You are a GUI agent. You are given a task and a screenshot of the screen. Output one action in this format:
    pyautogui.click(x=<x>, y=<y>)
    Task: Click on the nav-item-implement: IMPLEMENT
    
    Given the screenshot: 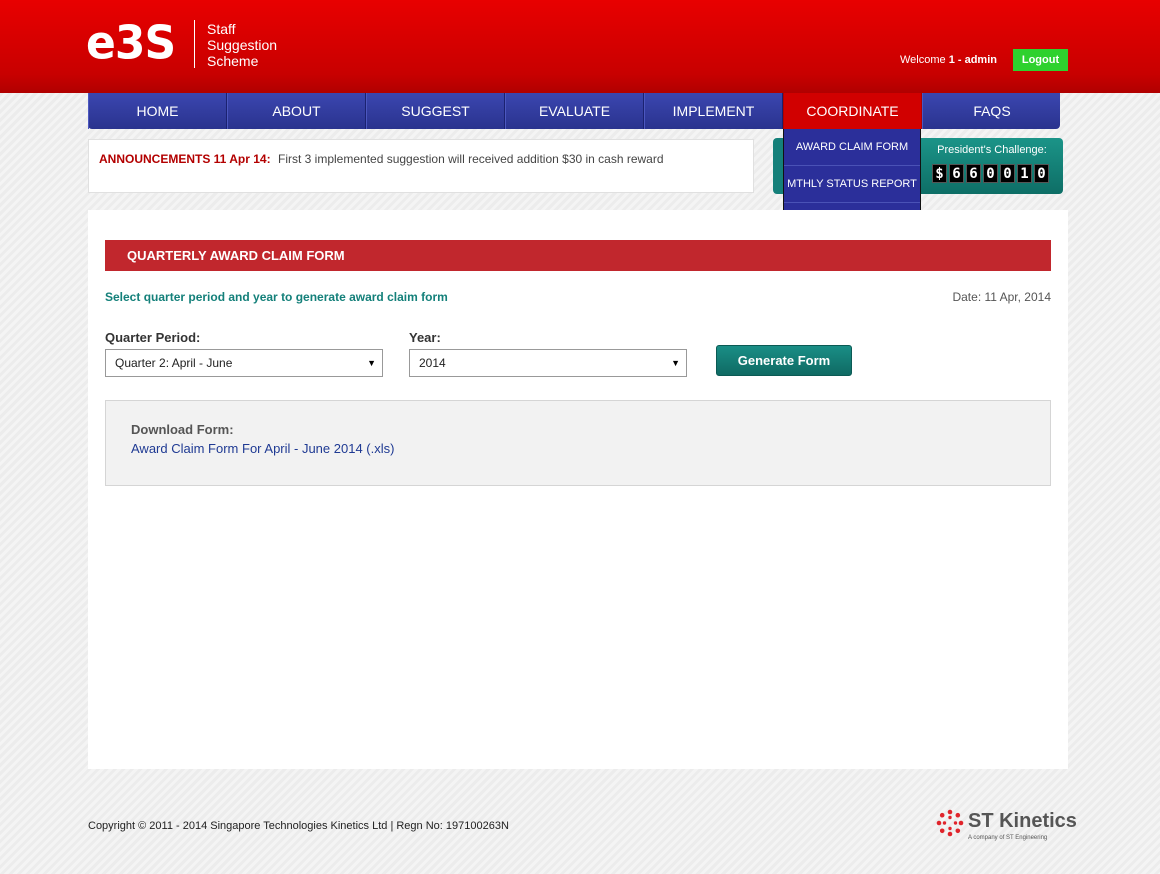 What is the action you would take?
    pyautogui.click(x=713, y=111)
    